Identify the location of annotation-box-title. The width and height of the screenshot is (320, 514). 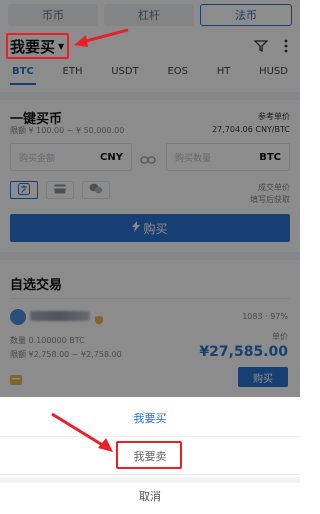
(37, 46).